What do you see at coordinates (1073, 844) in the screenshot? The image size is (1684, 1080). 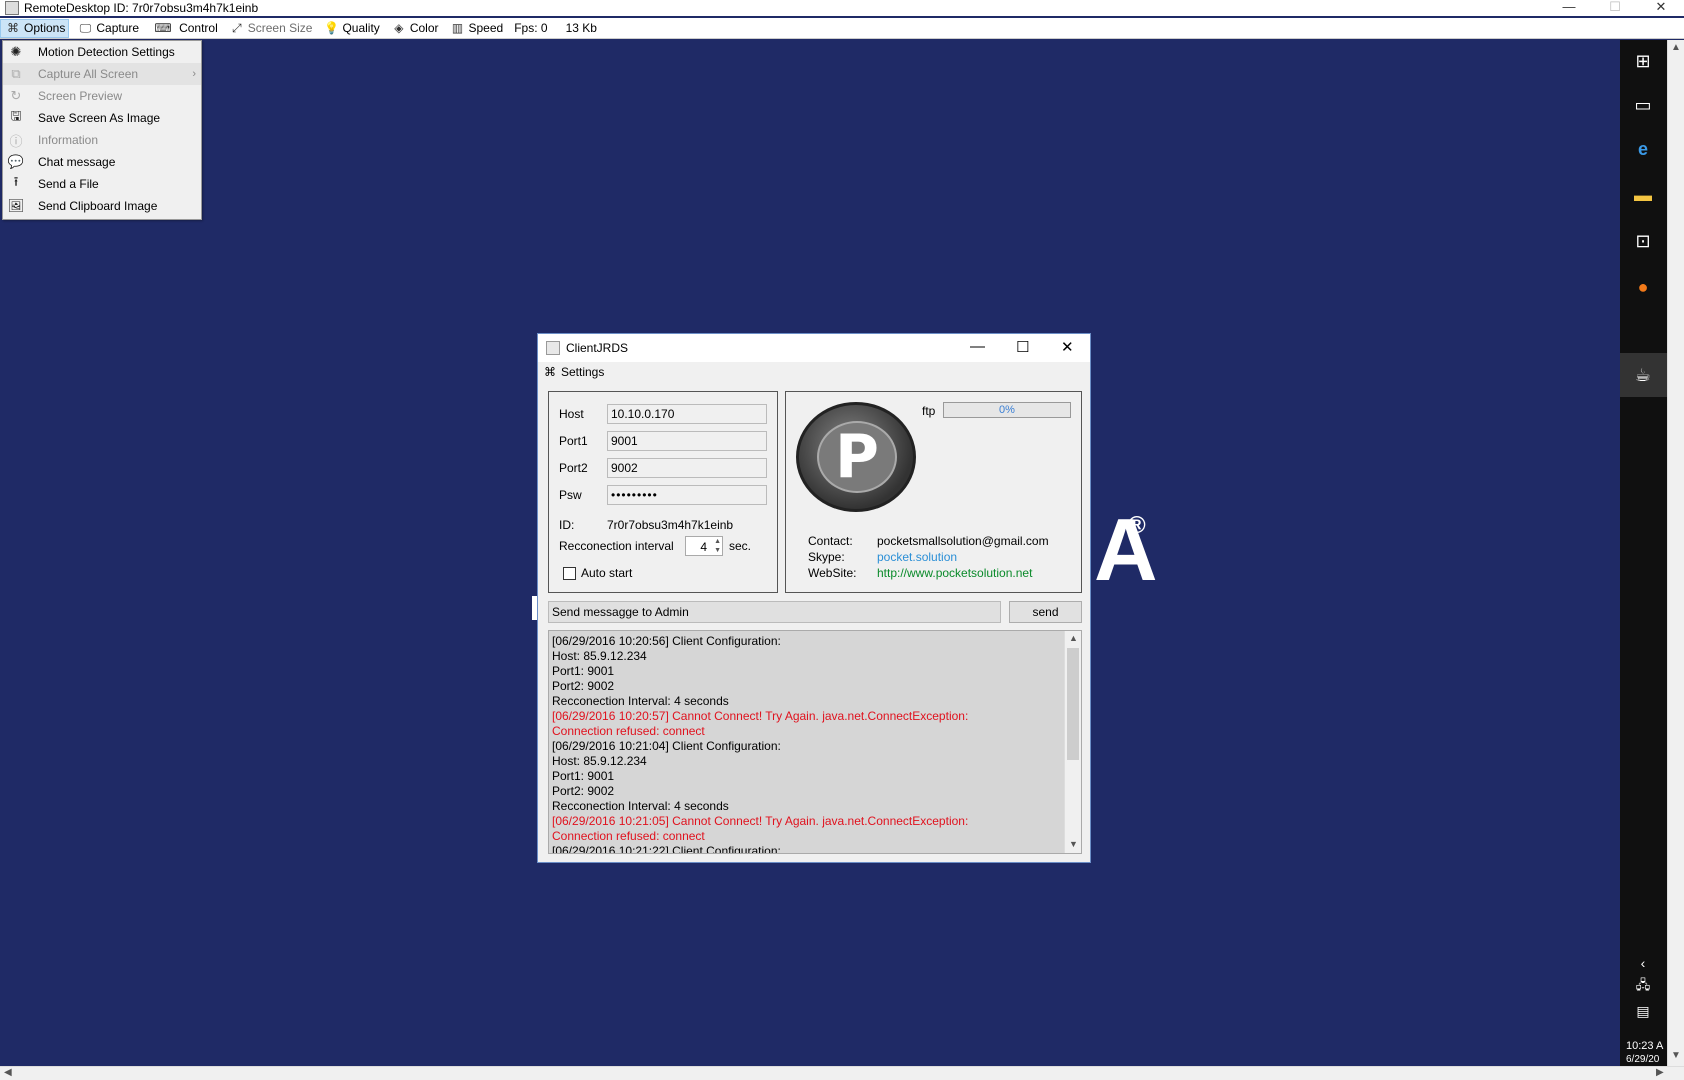 I see `log-scroll-down-icon: ▼` at bounding box center [1073, 844].